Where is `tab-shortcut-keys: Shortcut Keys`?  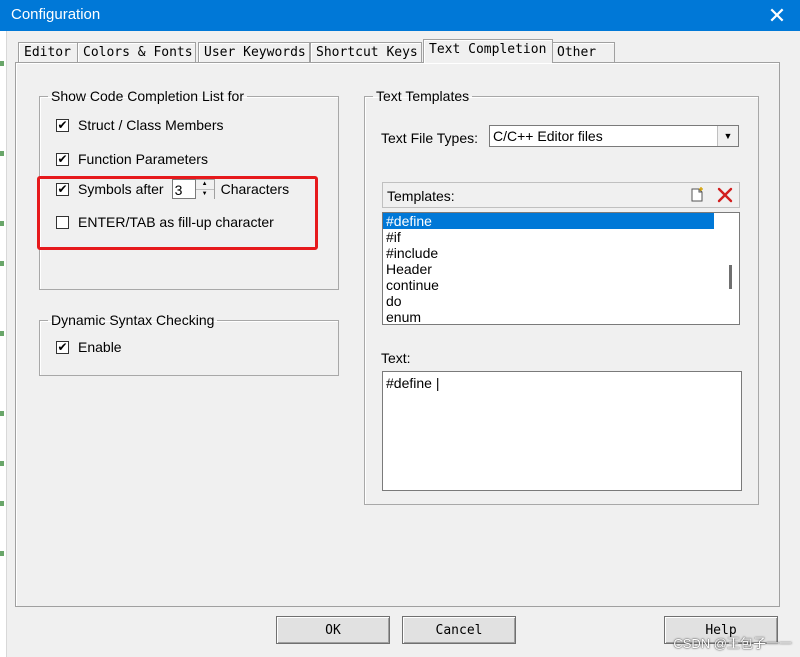
tab-shortcut-keys: Shortcut Keys is located at coordinates (366, 52).